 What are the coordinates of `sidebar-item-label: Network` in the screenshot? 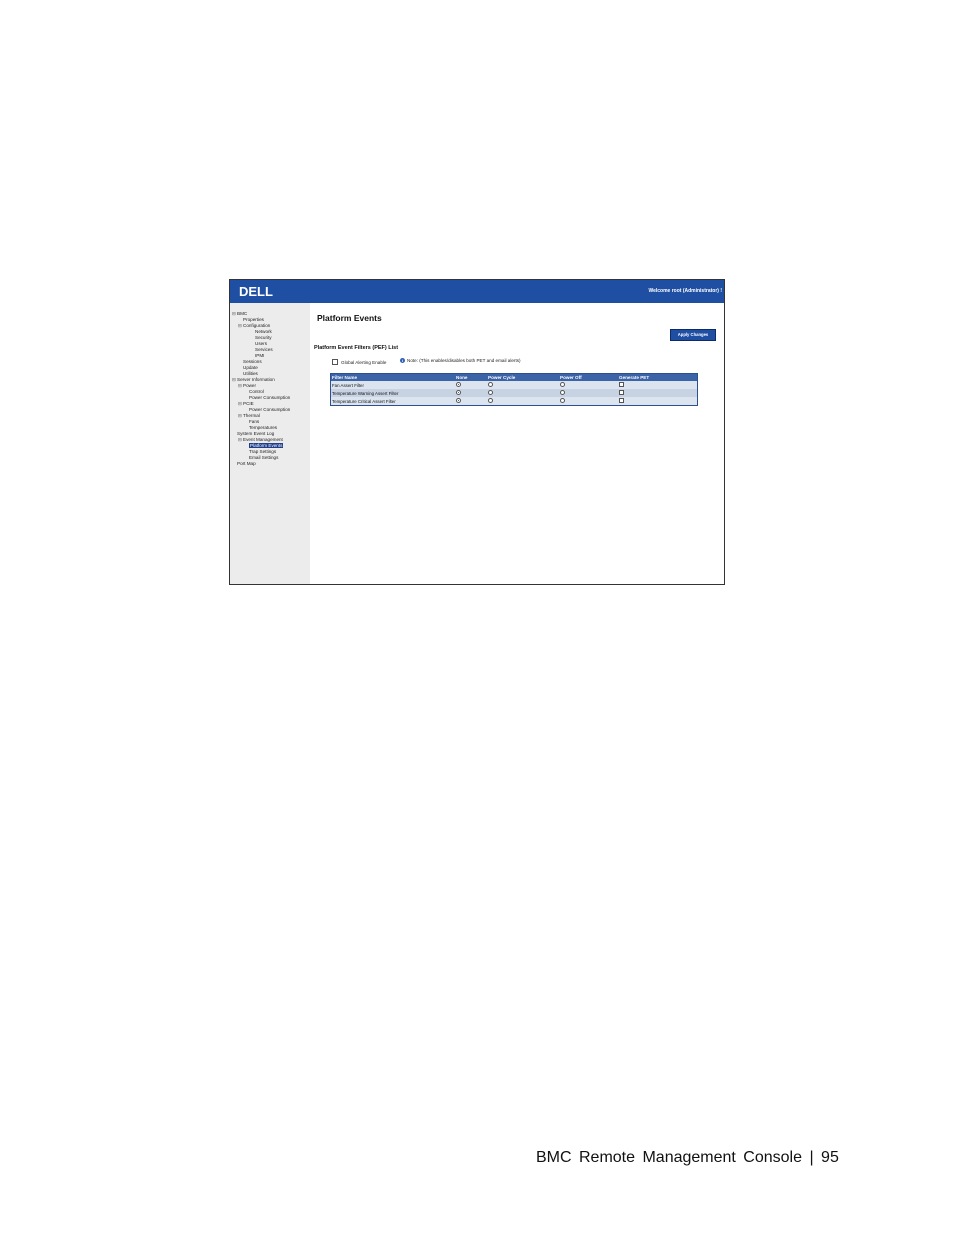 It's located at (263, 331).